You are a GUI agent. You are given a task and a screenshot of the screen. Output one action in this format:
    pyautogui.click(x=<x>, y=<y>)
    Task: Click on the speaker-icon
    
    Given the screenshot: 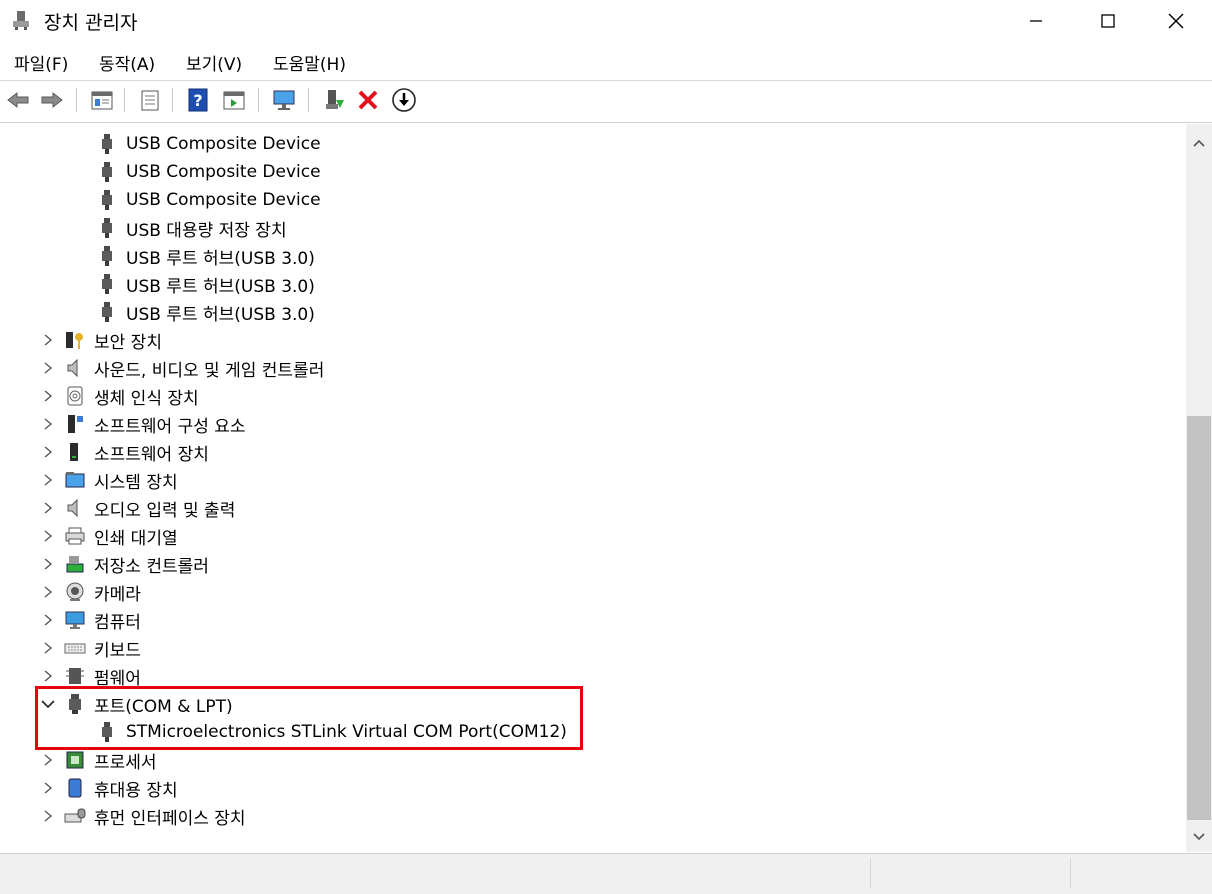 What is the action you would take?
    pyautogui.click(x=75, y=368)
    